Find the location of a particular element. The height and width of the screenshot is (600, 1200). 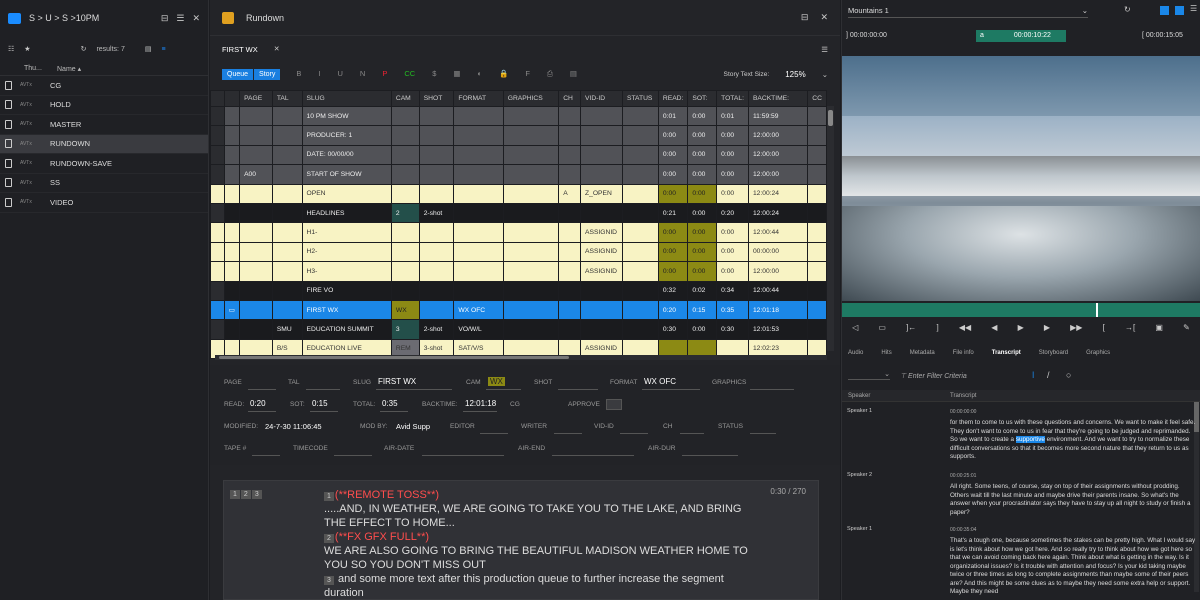

table-cell: VO/W/L is located at coordinates (478, 329).